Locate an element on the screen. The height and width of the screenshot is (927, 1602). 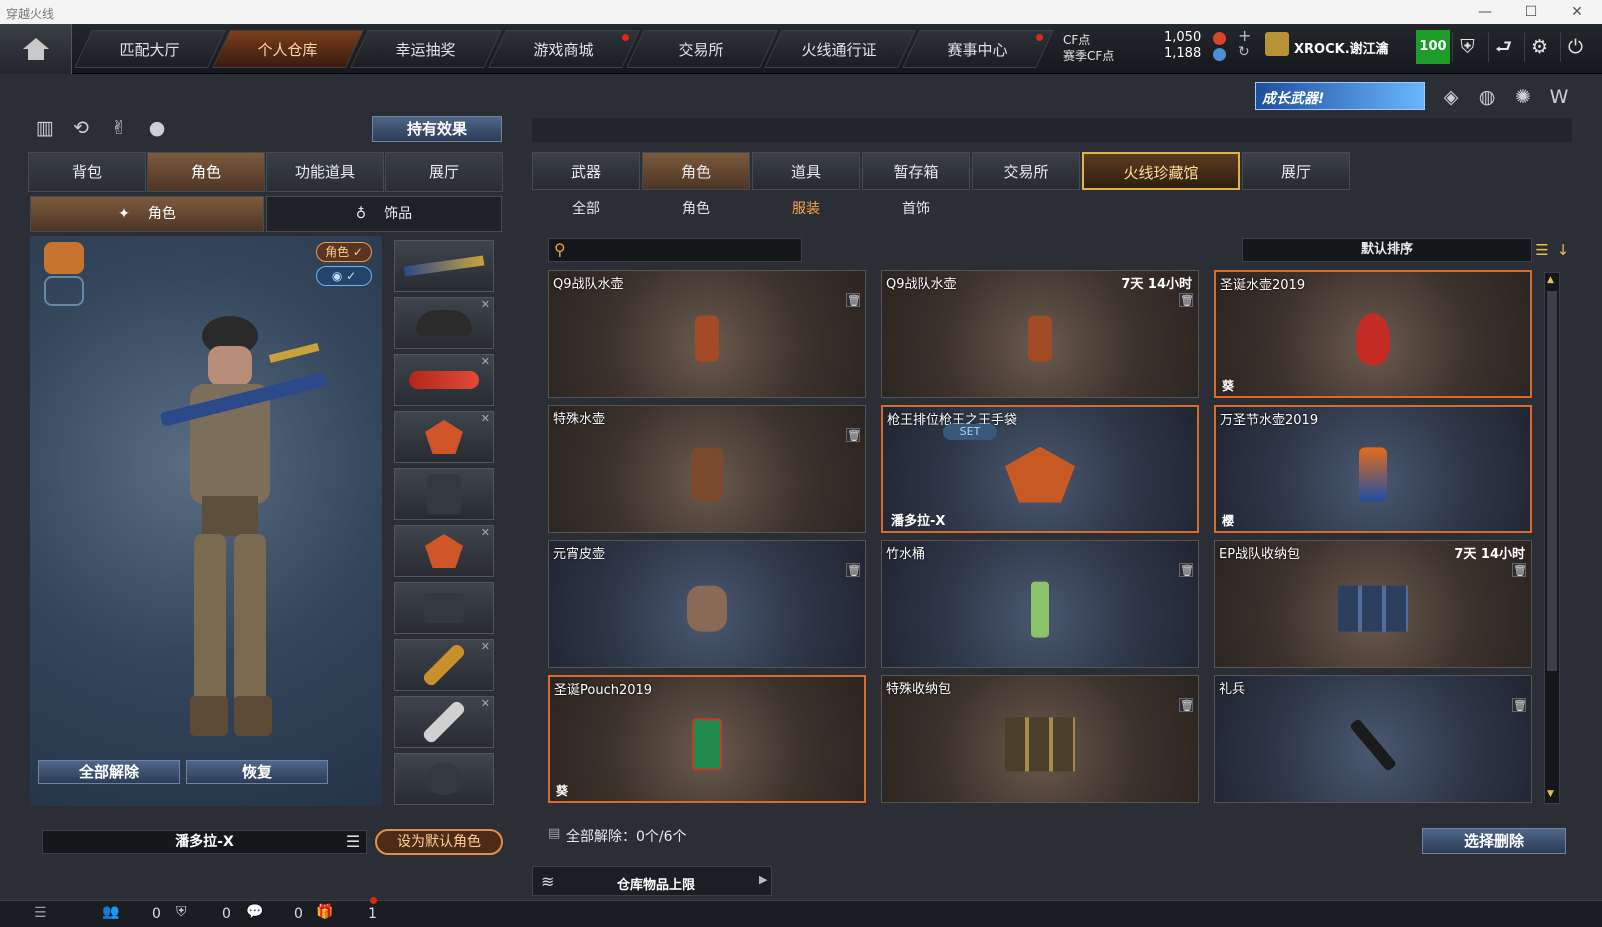
restore-button: 恢复 is located at coordinates (257, 772).